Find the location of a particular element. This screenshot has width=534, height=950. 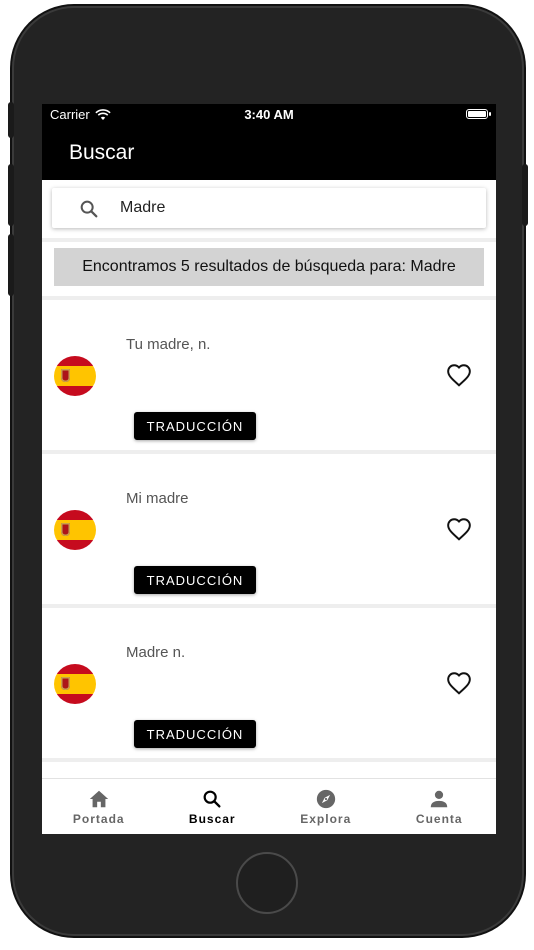

nav-label: Buscar is located at coordinates (212, 819).